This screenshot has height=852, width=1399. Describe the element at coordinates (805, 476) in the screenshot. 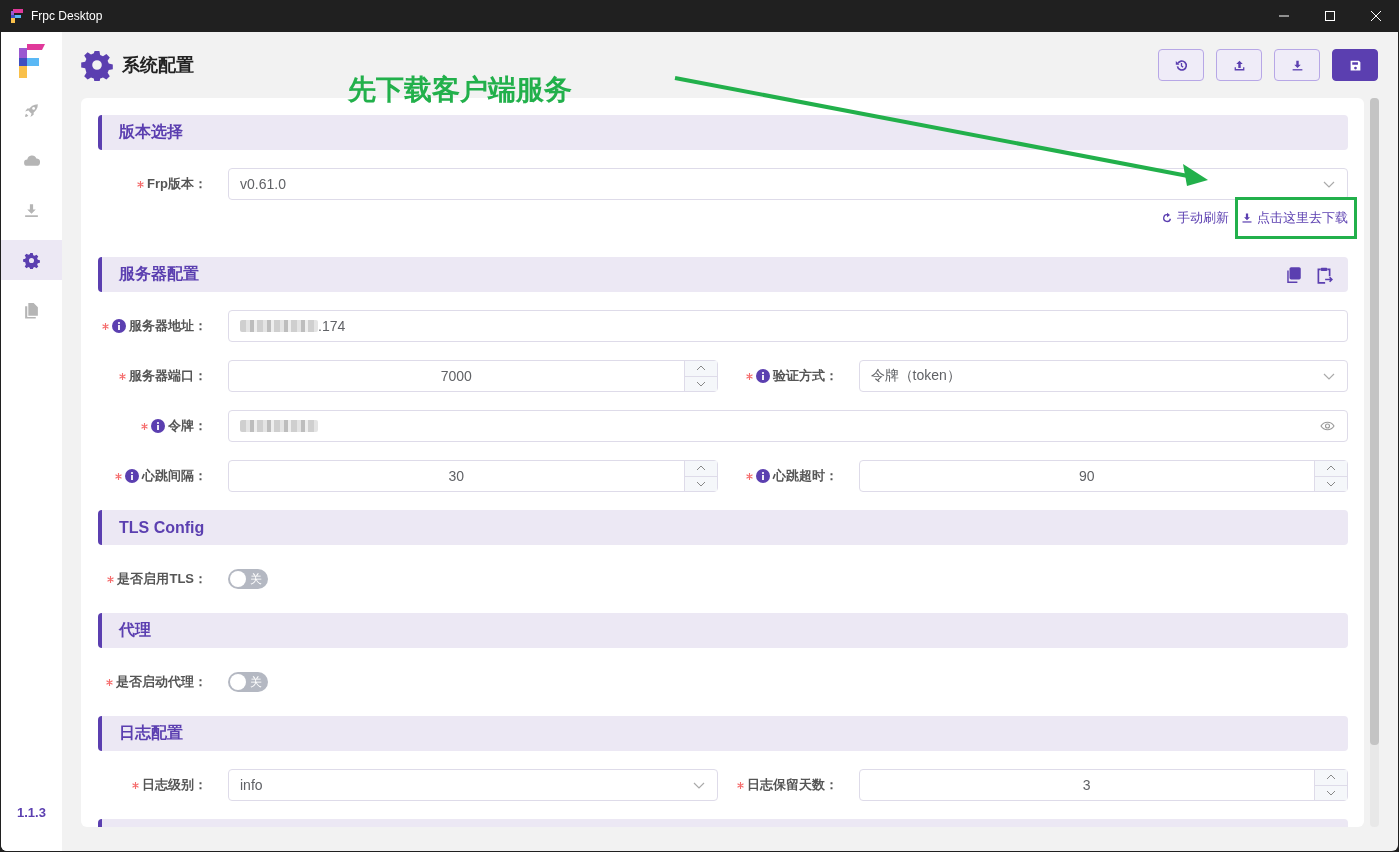

I see `field-label: 心跳超时：` at that location.